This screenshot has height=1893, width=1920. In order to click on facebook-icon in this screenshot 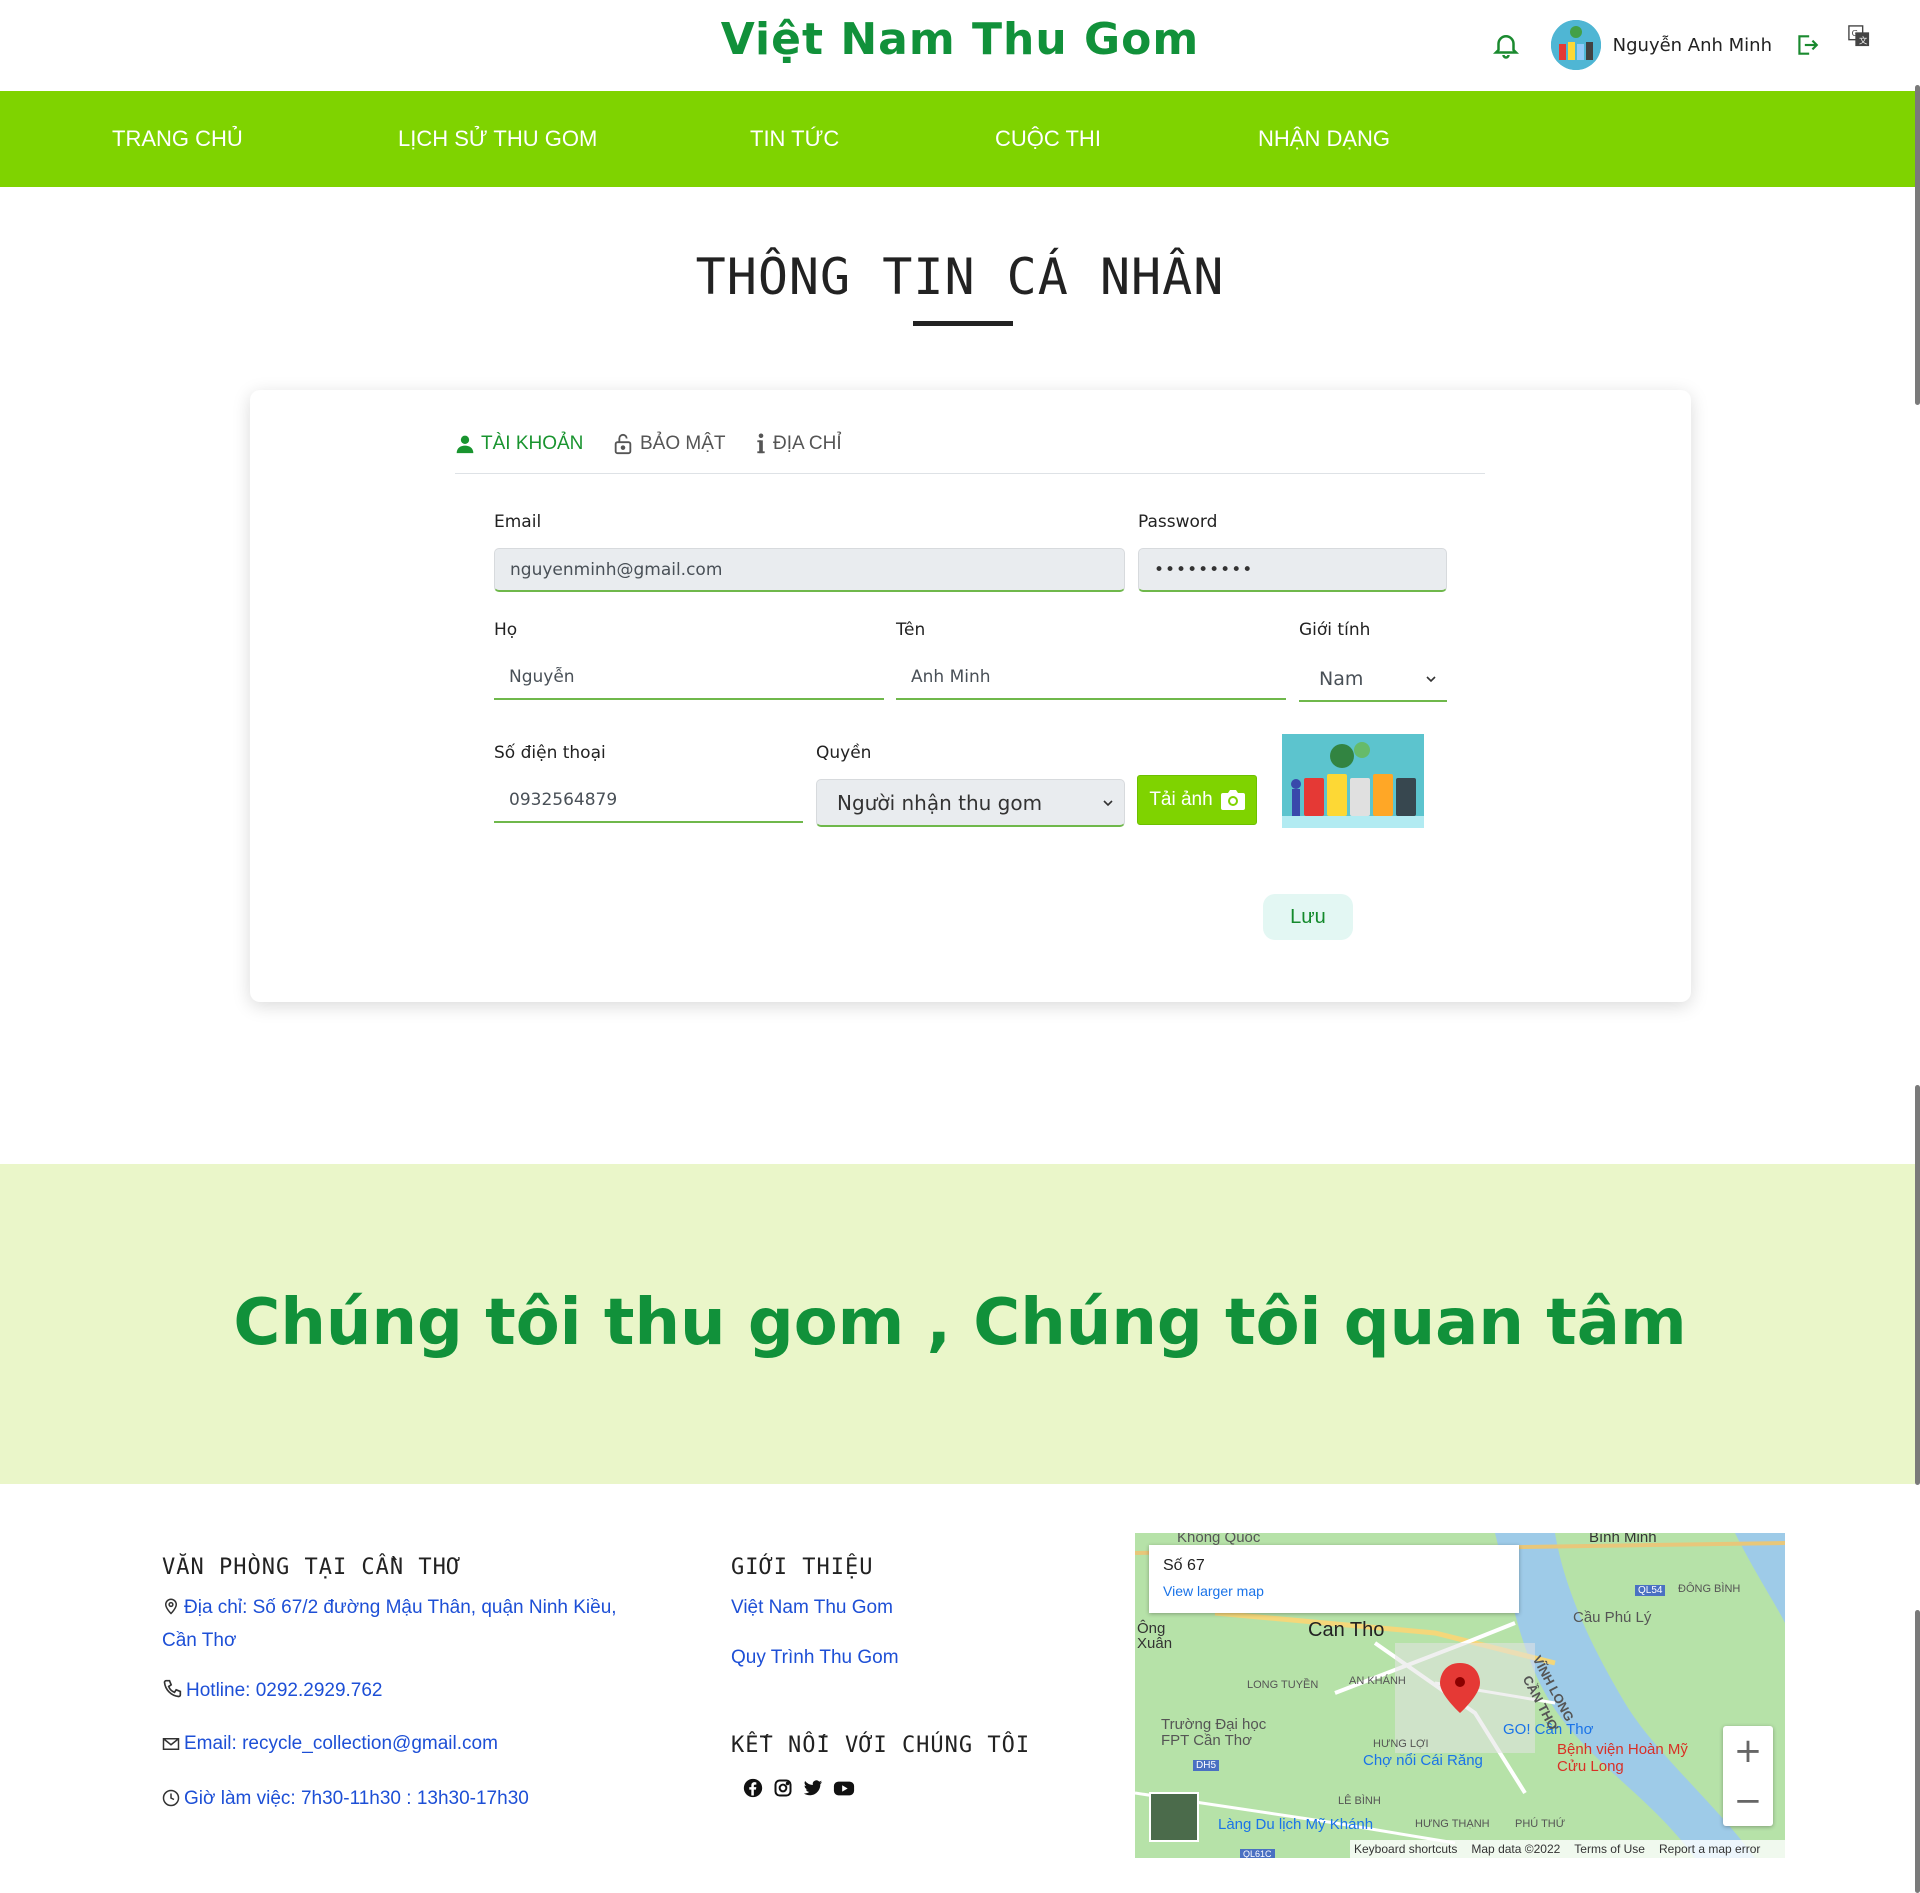, I will do `click(753, 1788)`.